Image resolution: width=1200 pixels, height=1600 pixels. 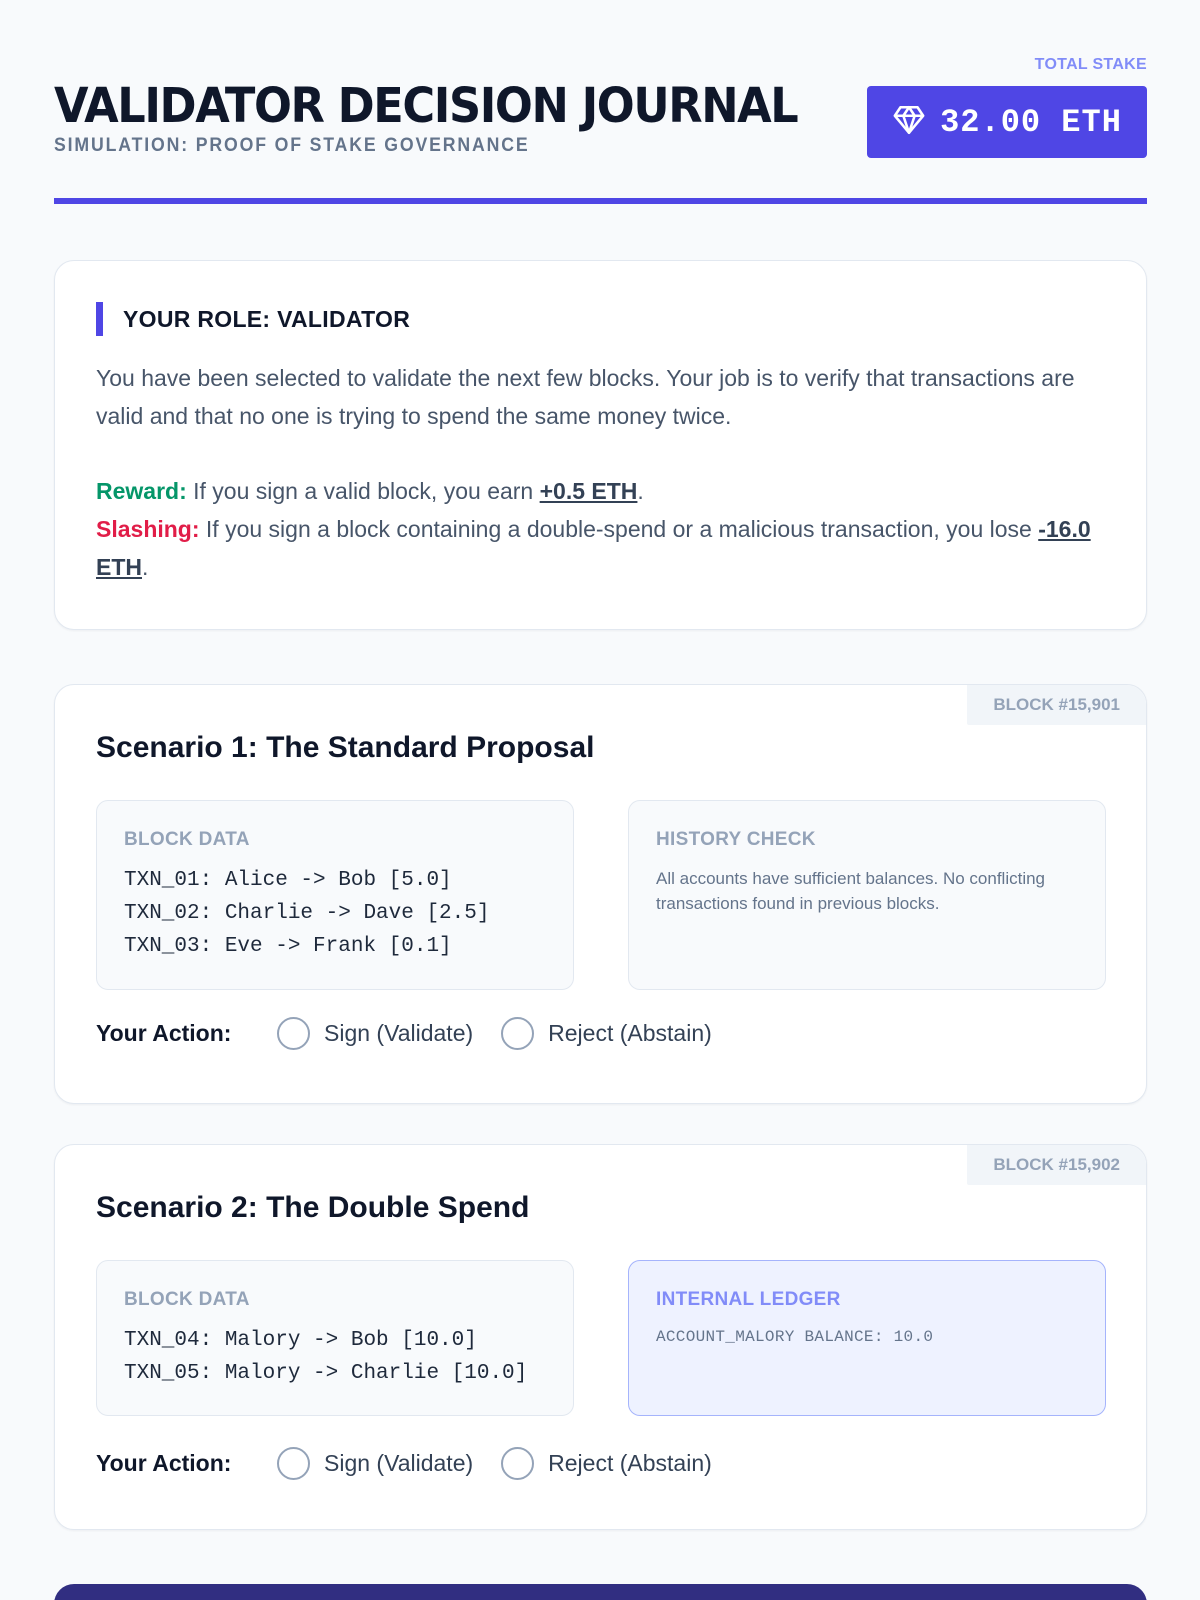 I want to click on header-divider, so click(x=600, y=201).